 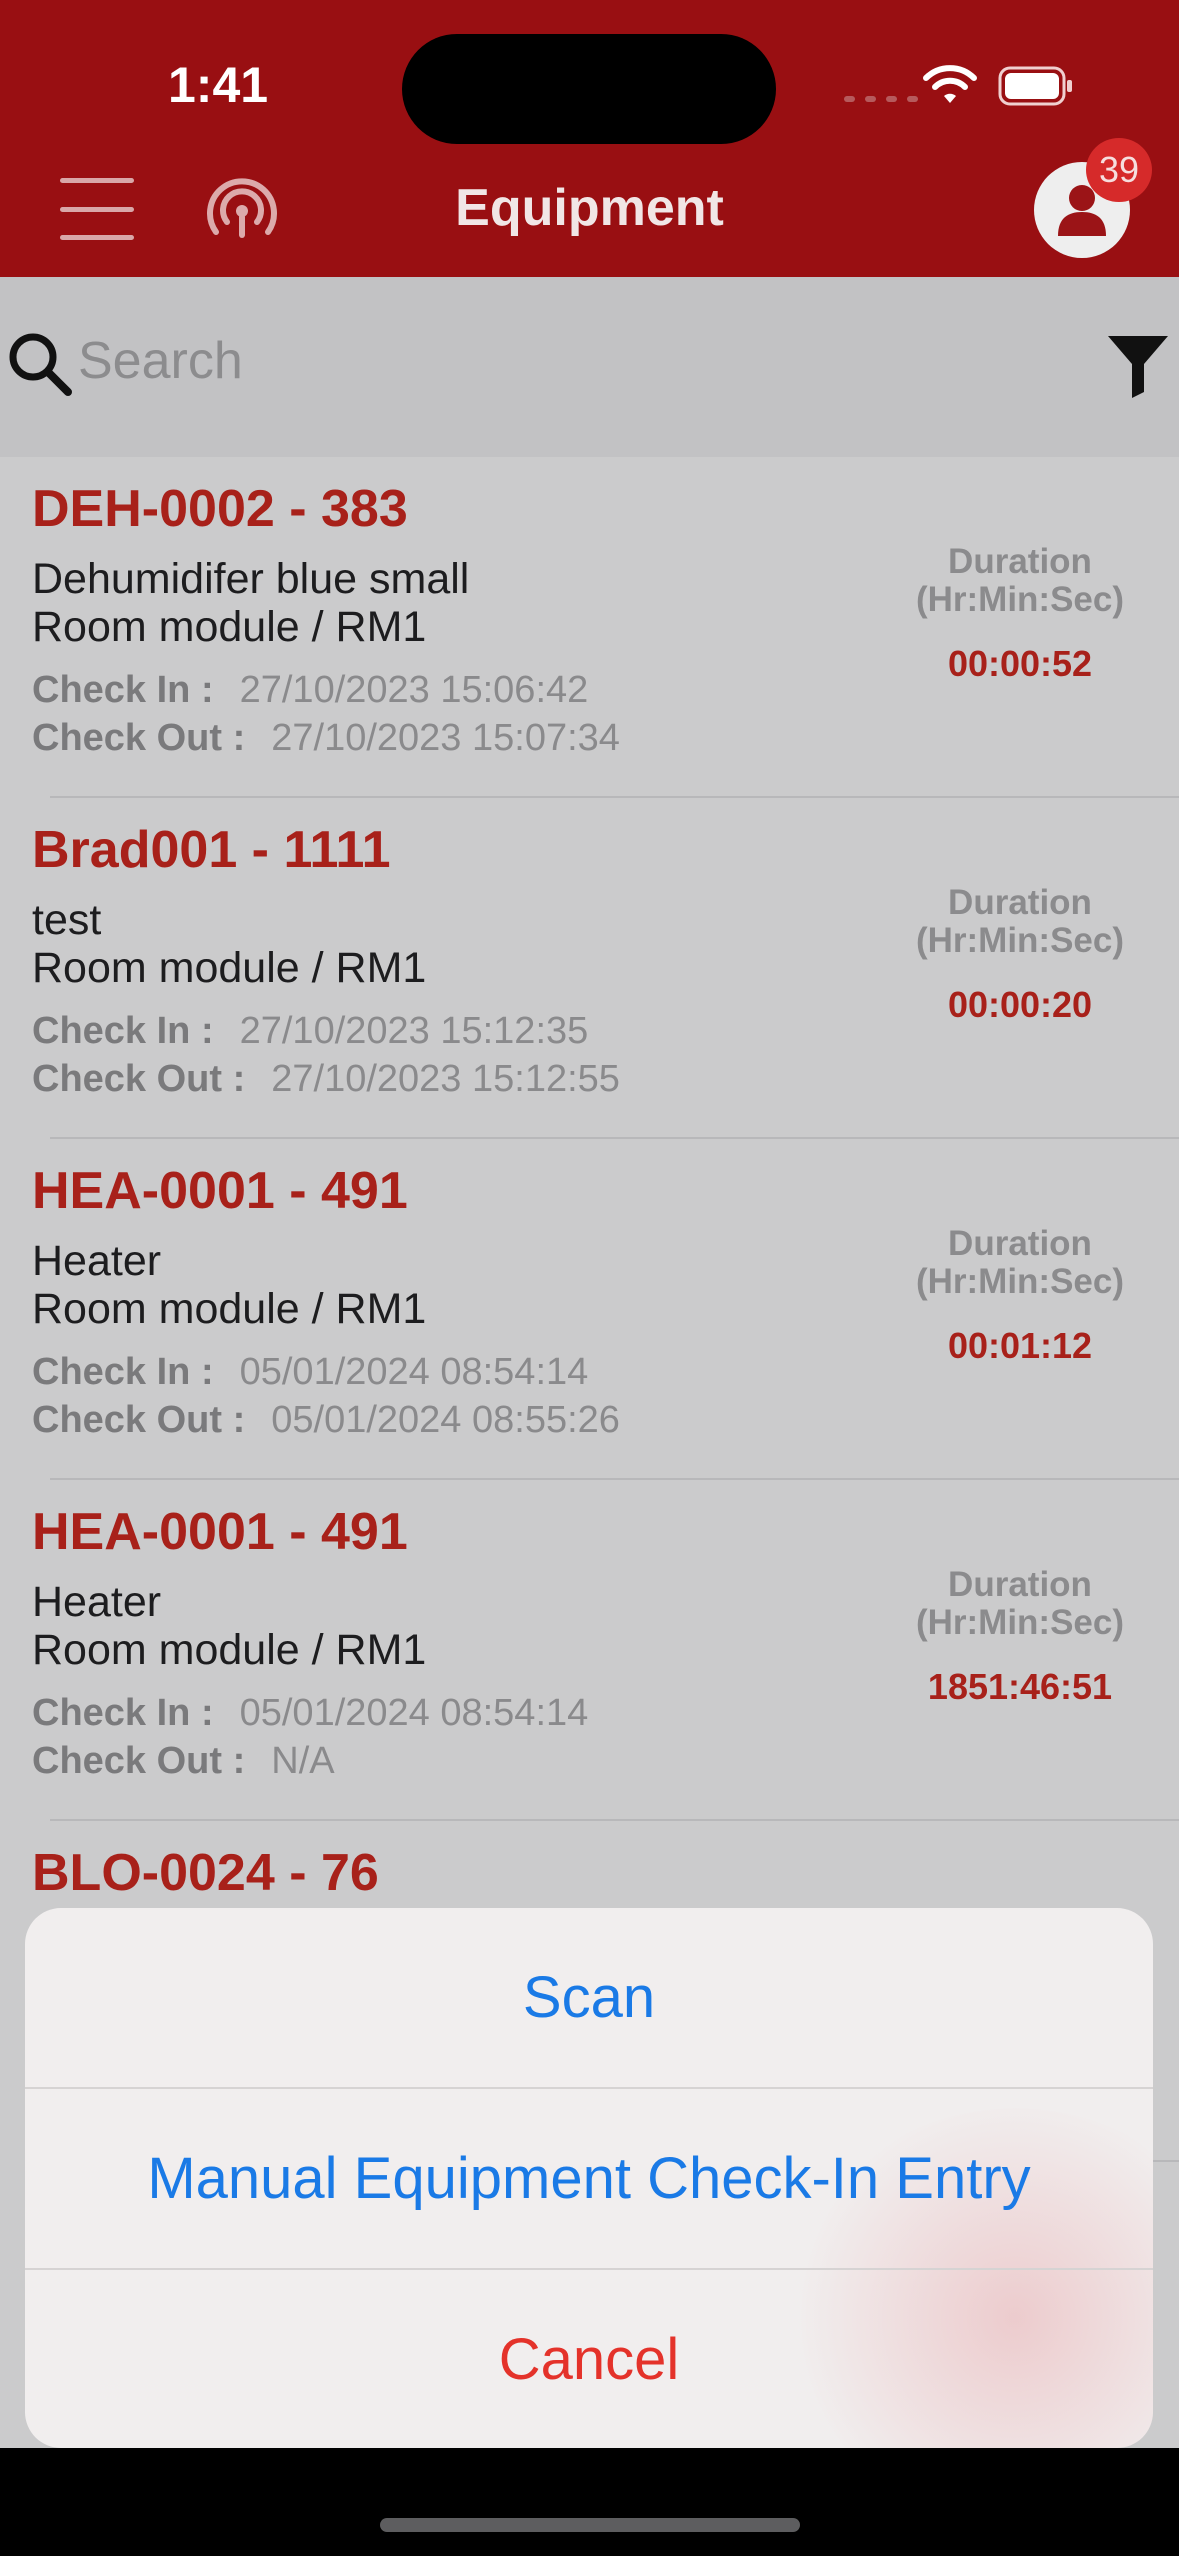 I want to click on check-in-value: 27/10/2023 15:12:35, so click(x=414, y=1031).